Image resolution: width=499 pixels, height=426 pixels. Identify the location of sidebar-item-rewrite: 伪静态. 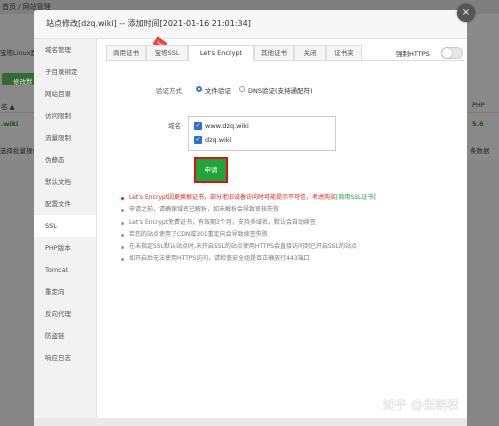
(65, 160).